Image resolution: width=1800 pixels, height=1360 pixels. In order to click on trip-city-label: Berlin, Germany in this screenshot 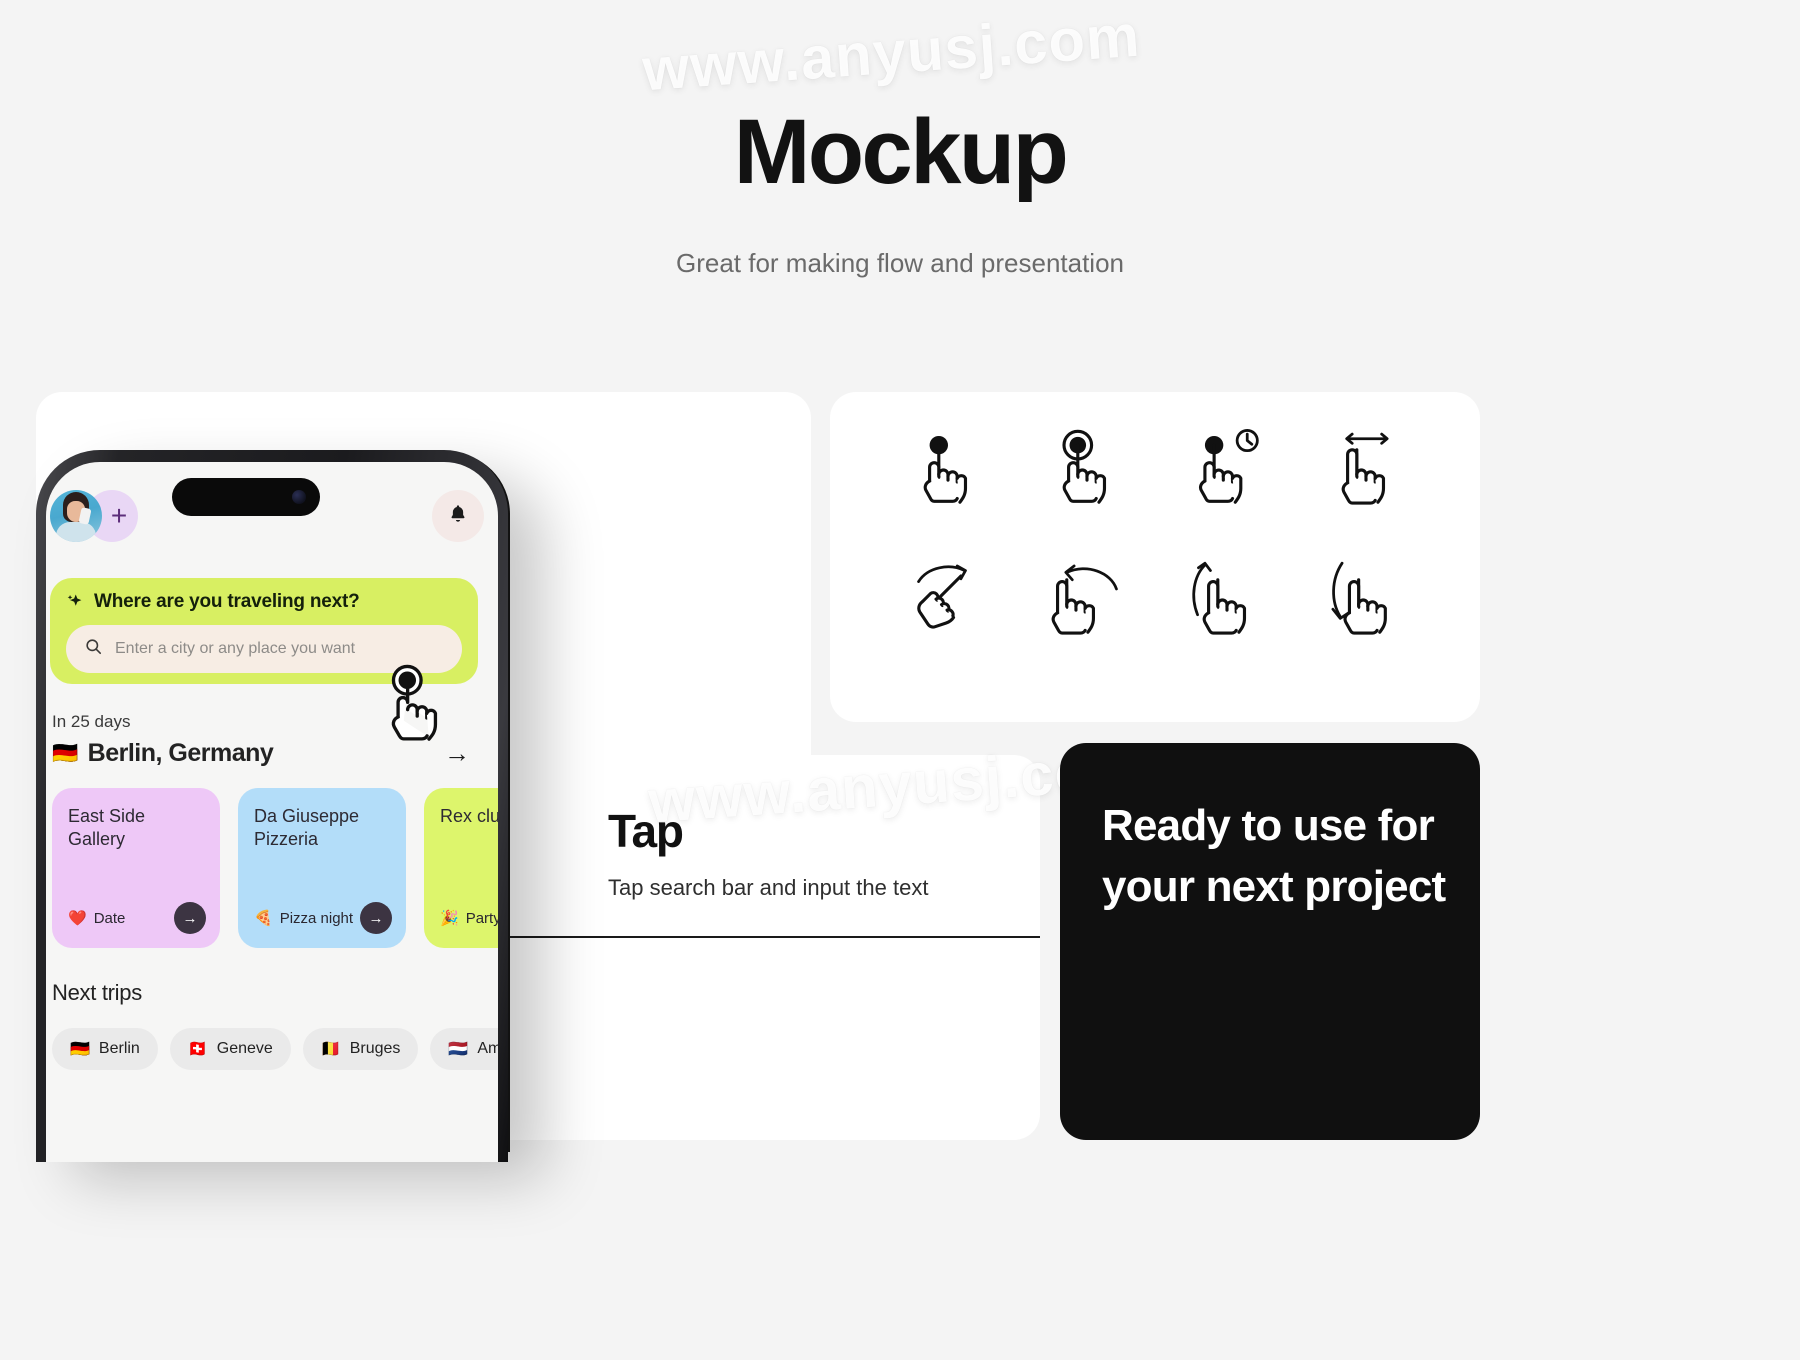, I will do `click(180, 753)`.